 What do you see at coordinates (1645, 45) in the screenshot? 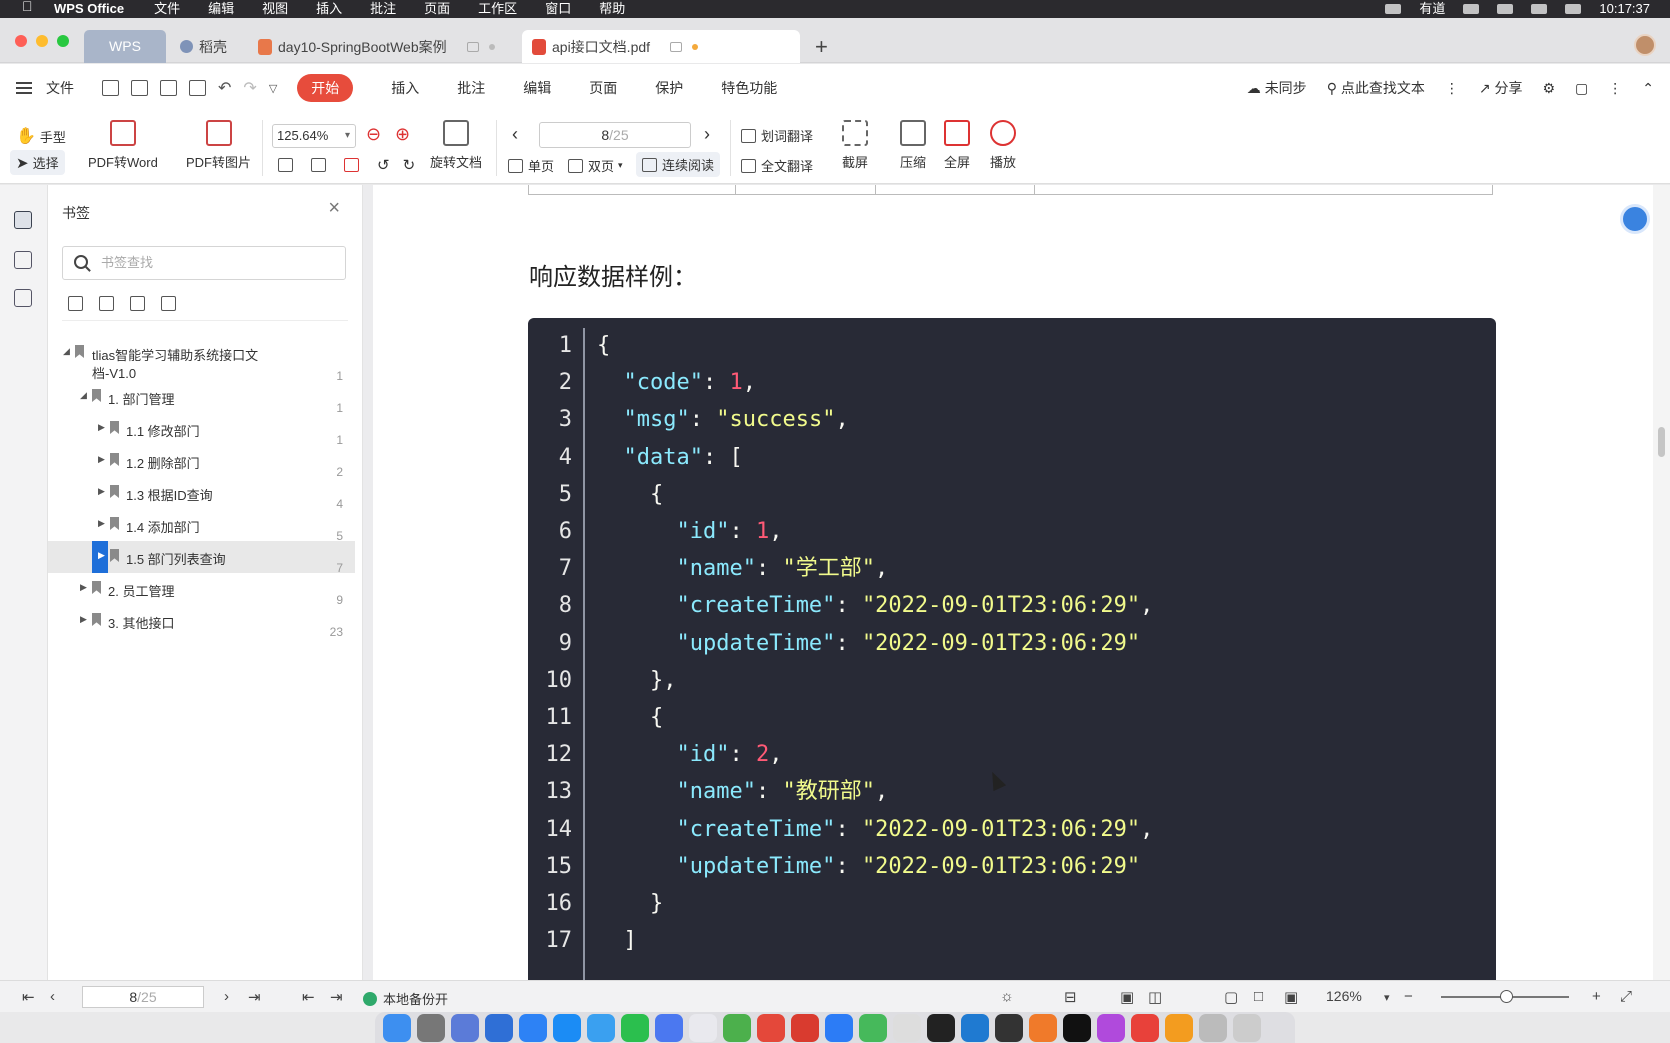
I see `avatar` at bounding box center [1645, 45].